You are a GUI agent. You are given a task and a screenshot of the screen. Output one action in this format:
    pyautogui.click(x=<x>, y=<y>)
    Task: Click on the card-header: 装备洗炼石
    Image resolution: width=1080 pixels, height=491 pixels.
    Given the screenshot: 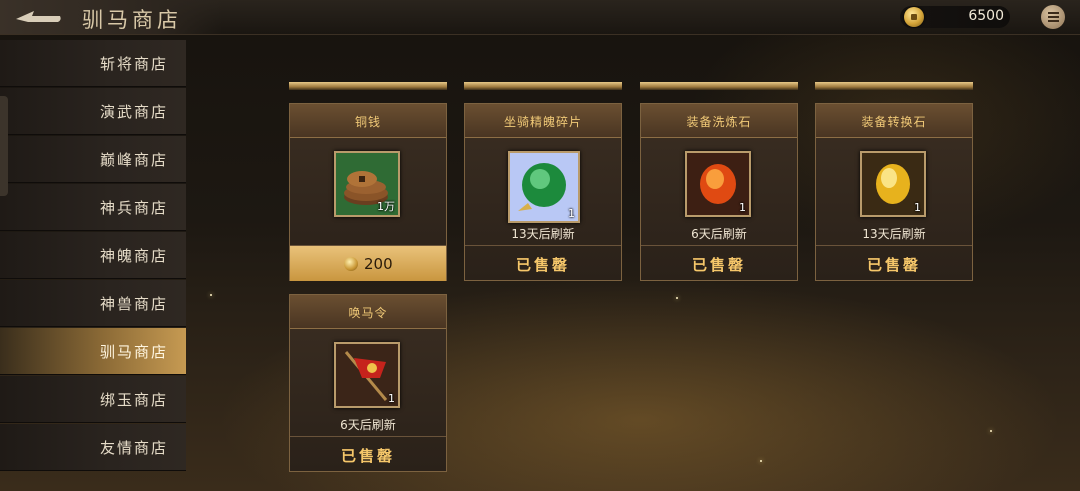 What is the action you would take?
    pyautogui.click(x=719, y=121)
    